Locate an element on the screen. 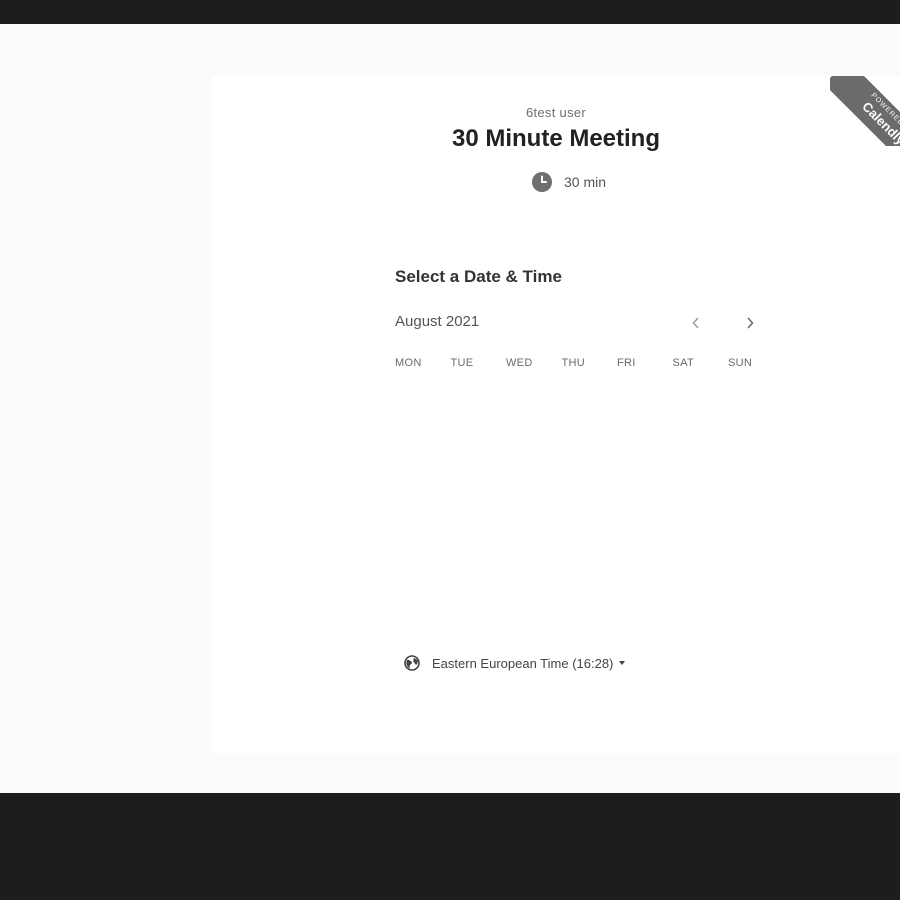 The height and width of the screenshot is (900, 900). event-duration: 30 min is located at coordinates (569, 182).